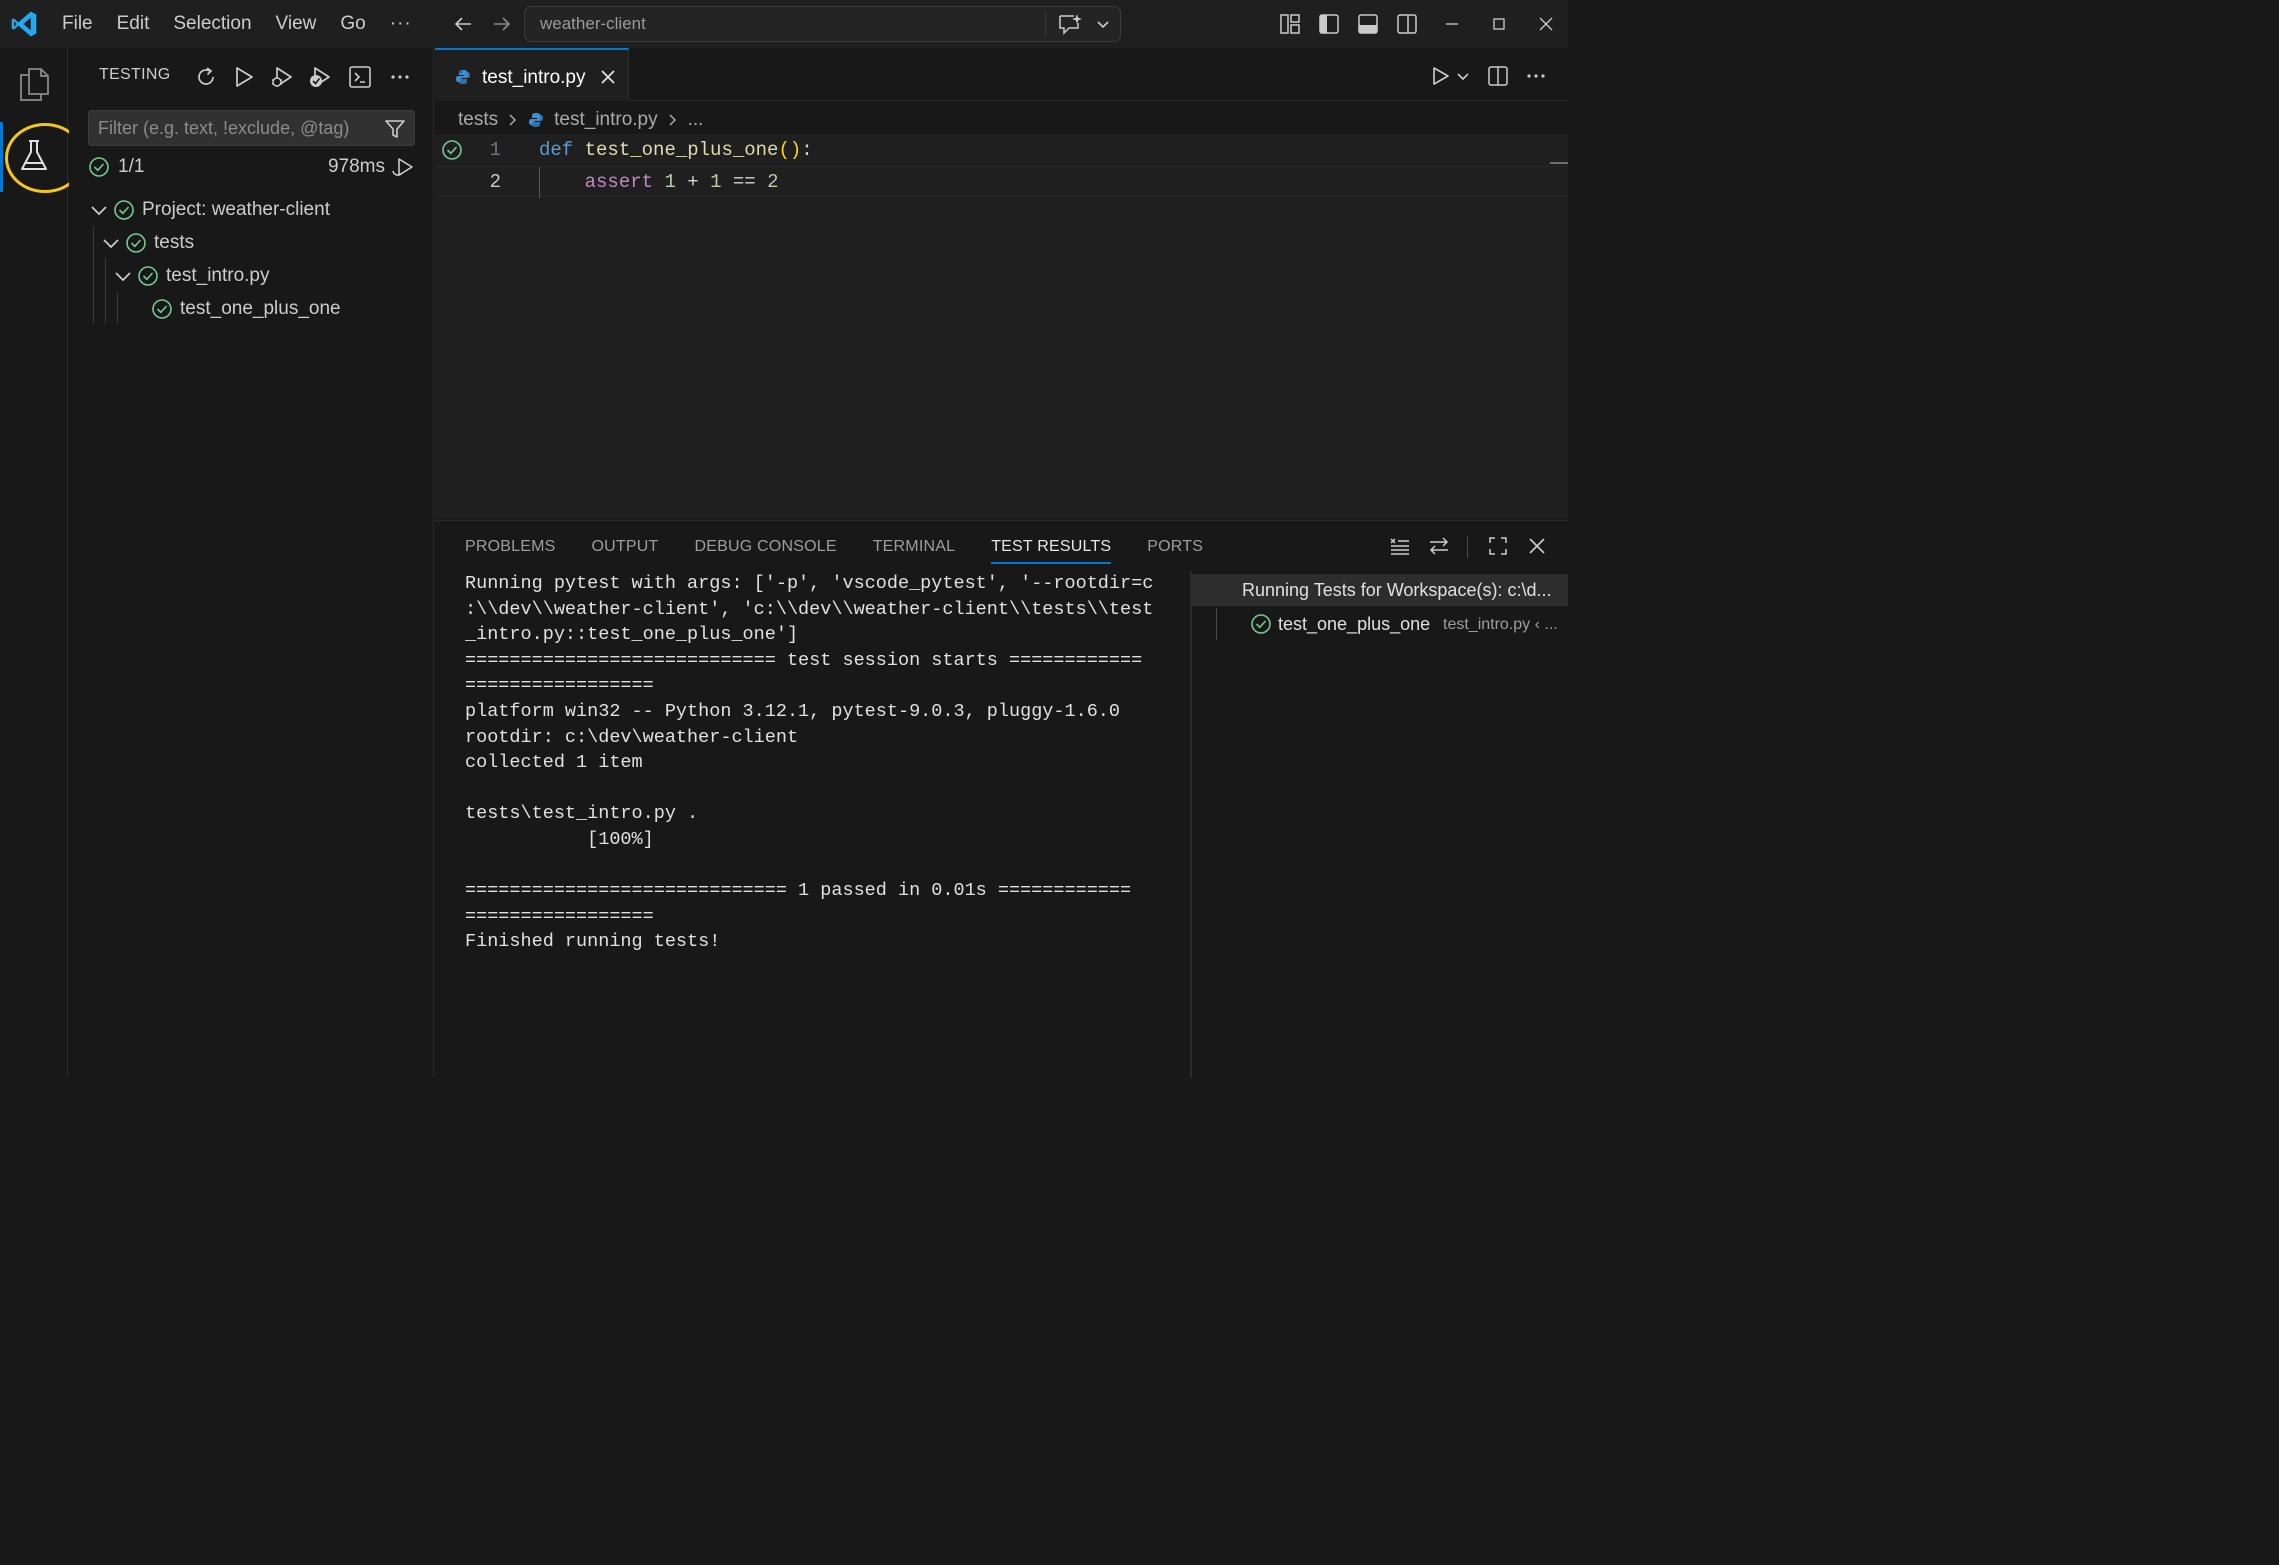 This screenshot has width=2279, height=1565. I want to click on debug-all-icon, so click(282, 77).